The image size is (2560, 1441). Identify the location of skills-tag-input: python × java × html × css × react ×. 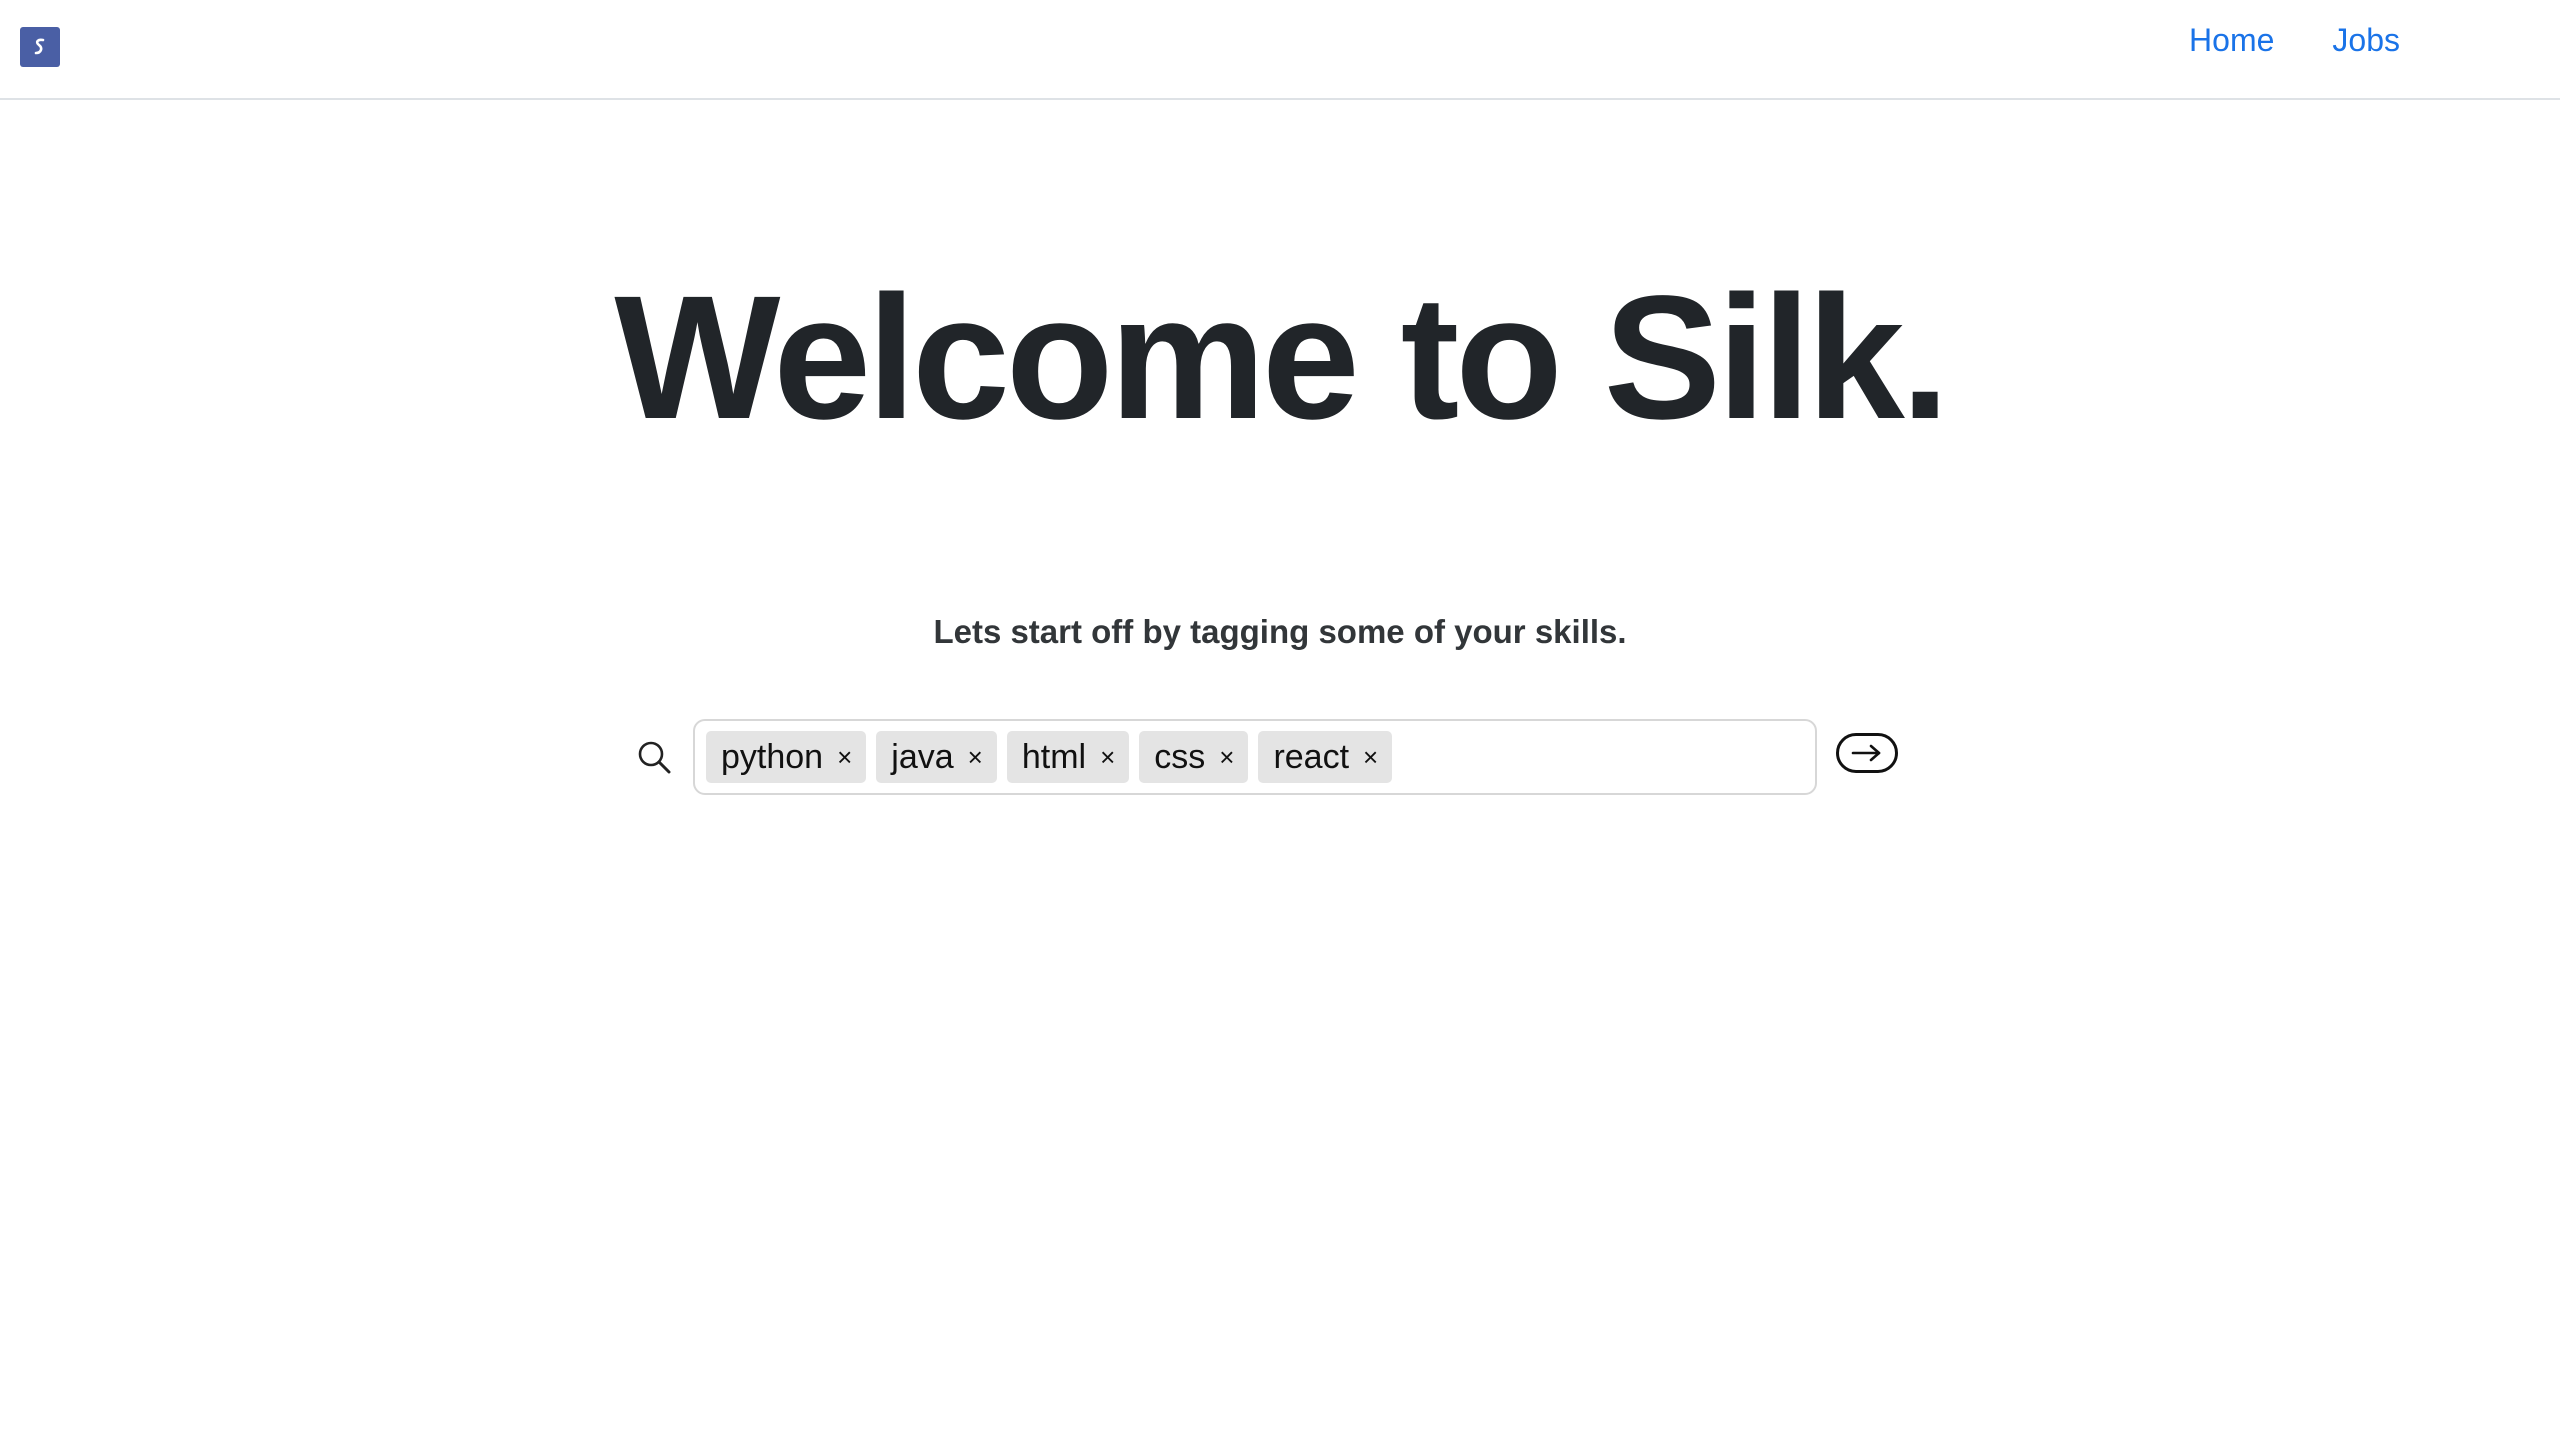
(1269, 757).